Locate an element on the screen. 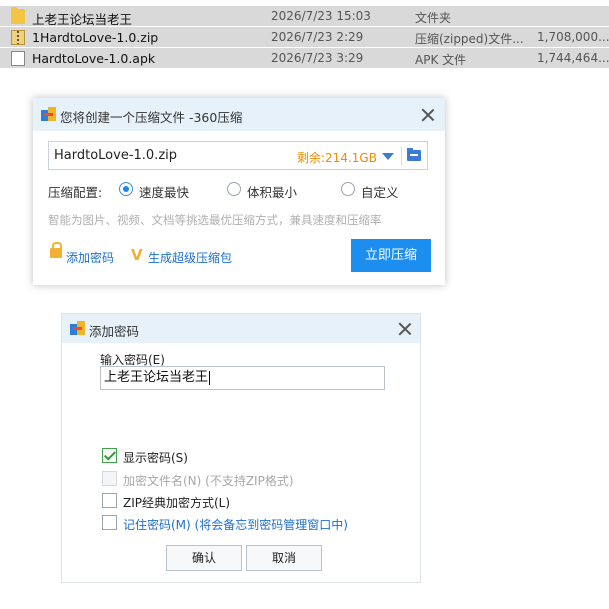  file-type: APK 文件 is located at coordinates (441, 60).